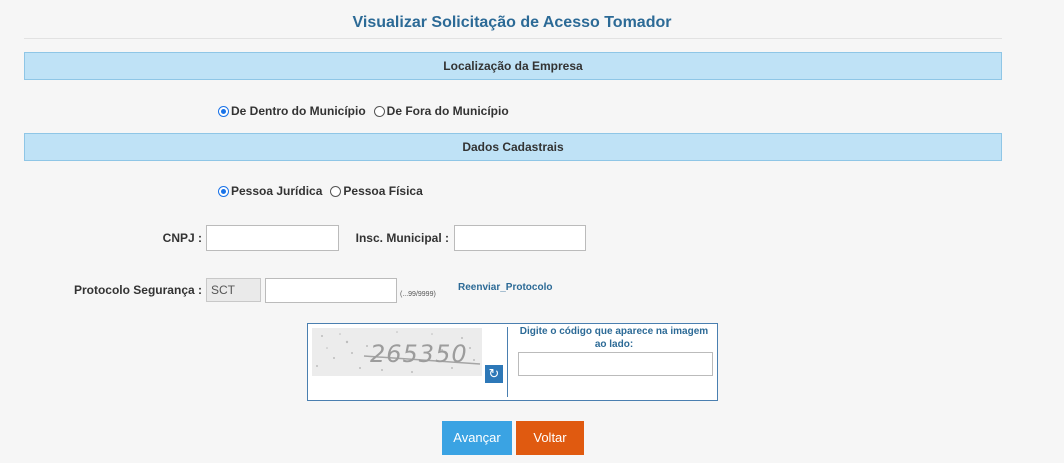 This screenshot has height=463, width=1064. I want to click on refresh-icon: ↻, so click(494, 374).